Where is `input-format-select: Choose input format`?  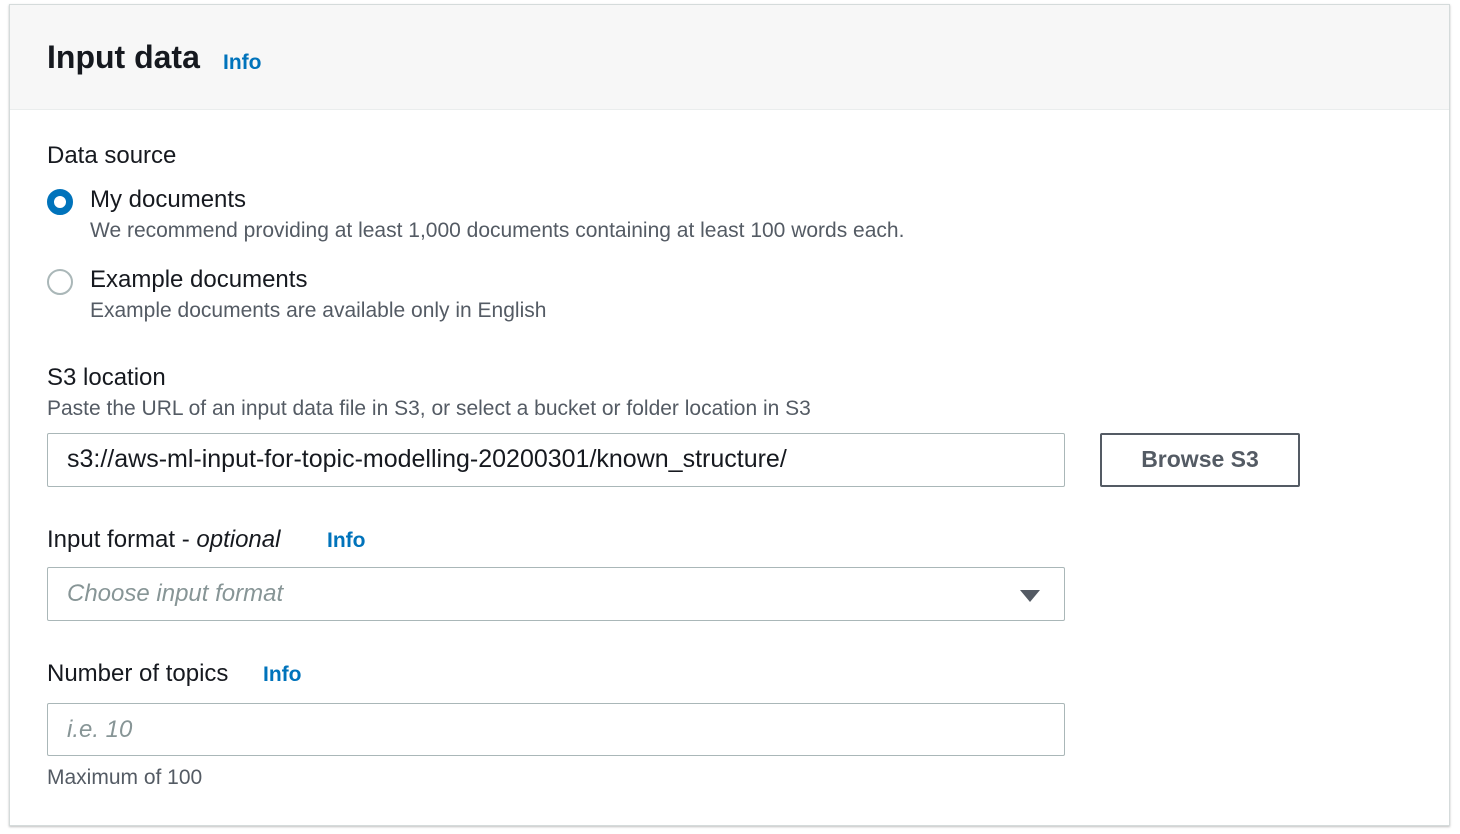 input-format-select: Choose input format is located at coordinates (556, 594).